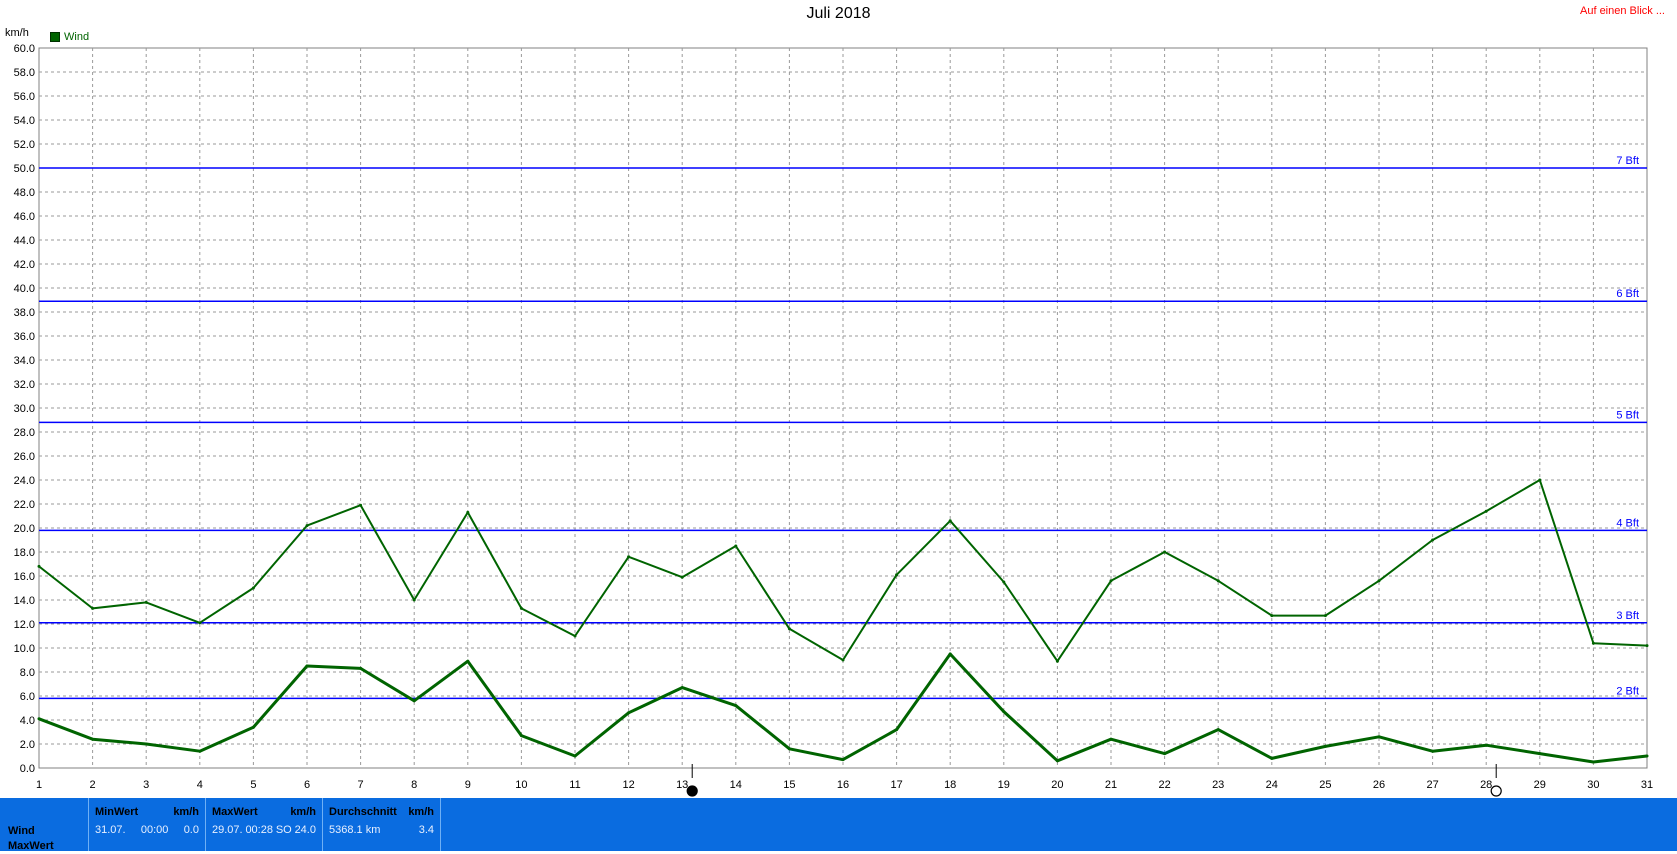 The width and height of the screenshot is (1677, 854). What do you see at coordinates (1164, 785) in the screenshot?
I see `x-tick-label: 22` at bounding box center [1164, 785].